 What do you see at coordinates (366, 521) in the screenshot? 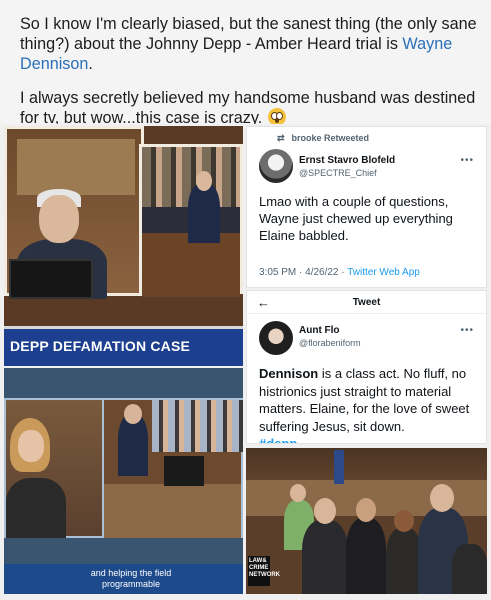
I see `photo-courtroom-group: LAW& CRIME NETWORK` at bounding box center [366, 521].